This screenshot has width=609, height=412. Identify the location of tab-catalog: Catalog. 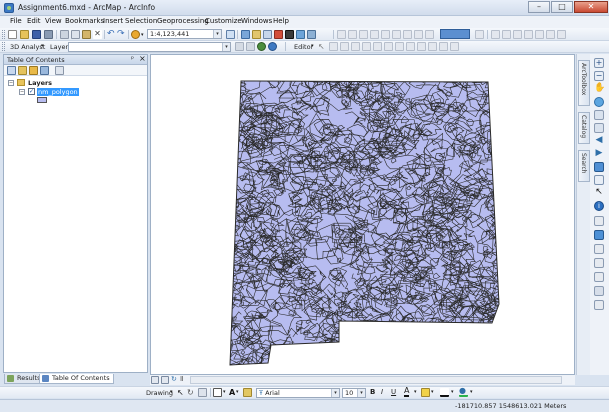
(584, 128).